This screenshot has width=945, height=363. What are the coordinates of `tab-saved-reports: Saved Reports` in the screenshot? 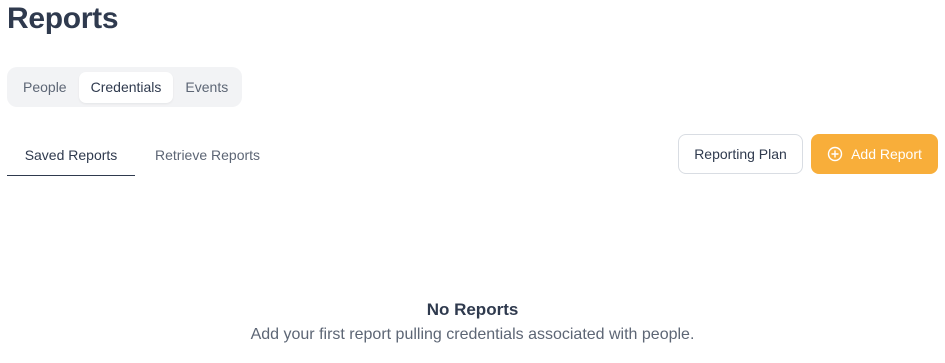 It's located at (71, 155).